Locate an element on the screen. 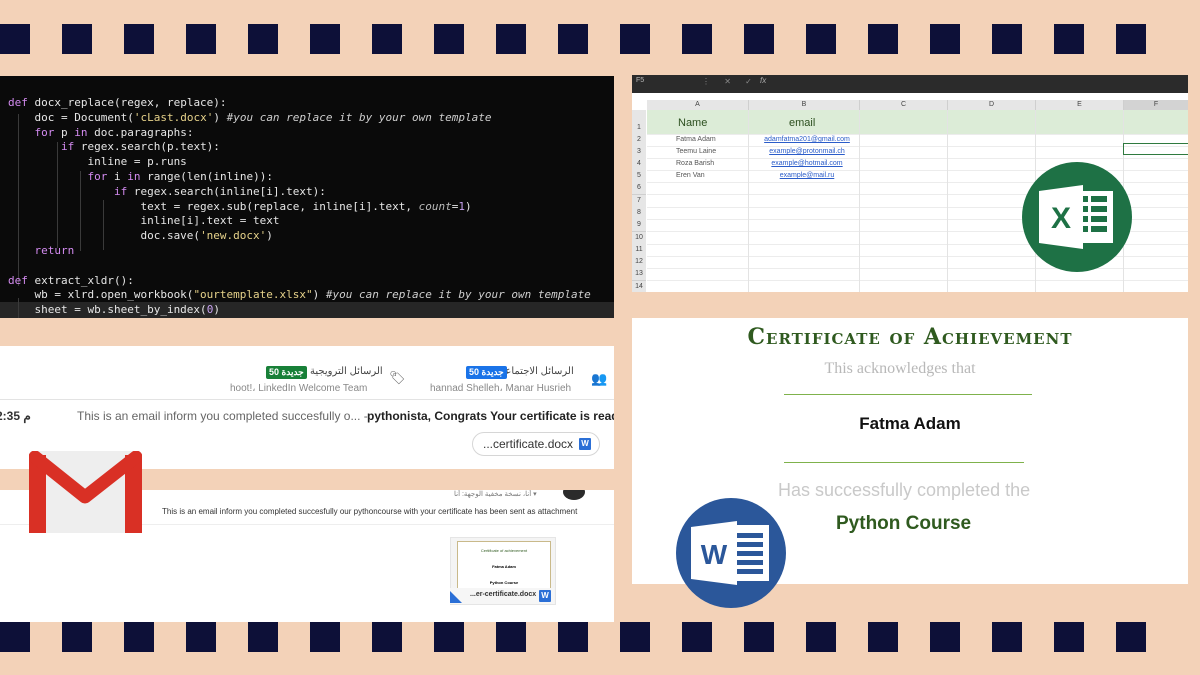 The height and width of the screenshot is (675, 1200). film-strip-top is located at coordinates (600, 39).